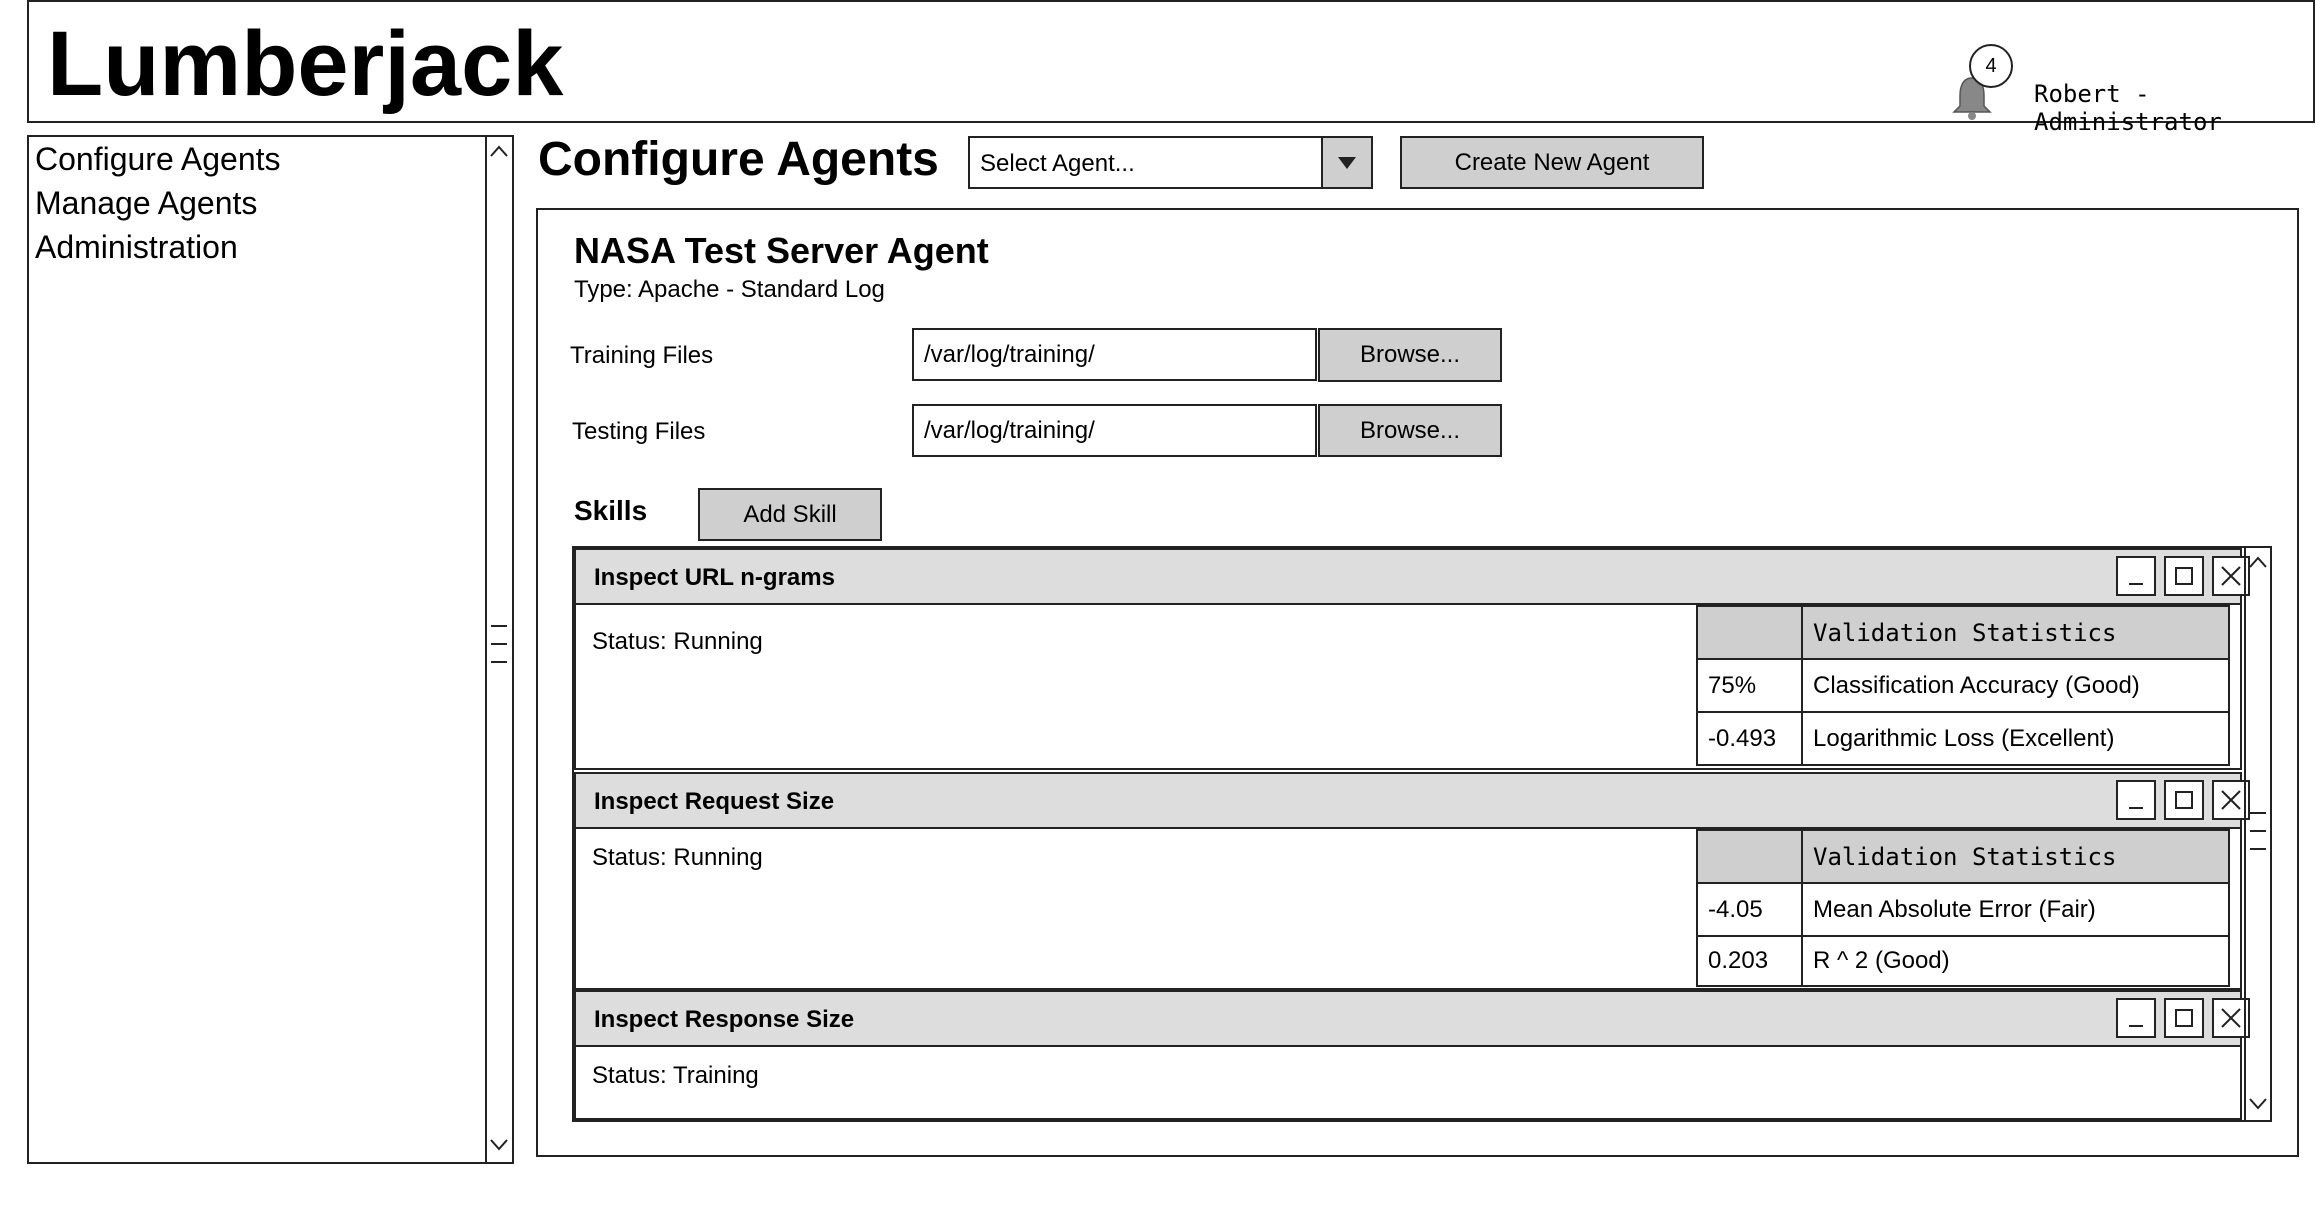  Describe the element at coordinates (639, 431) in the screenshot. I see `testing-files-label: Testing Files` at that location.